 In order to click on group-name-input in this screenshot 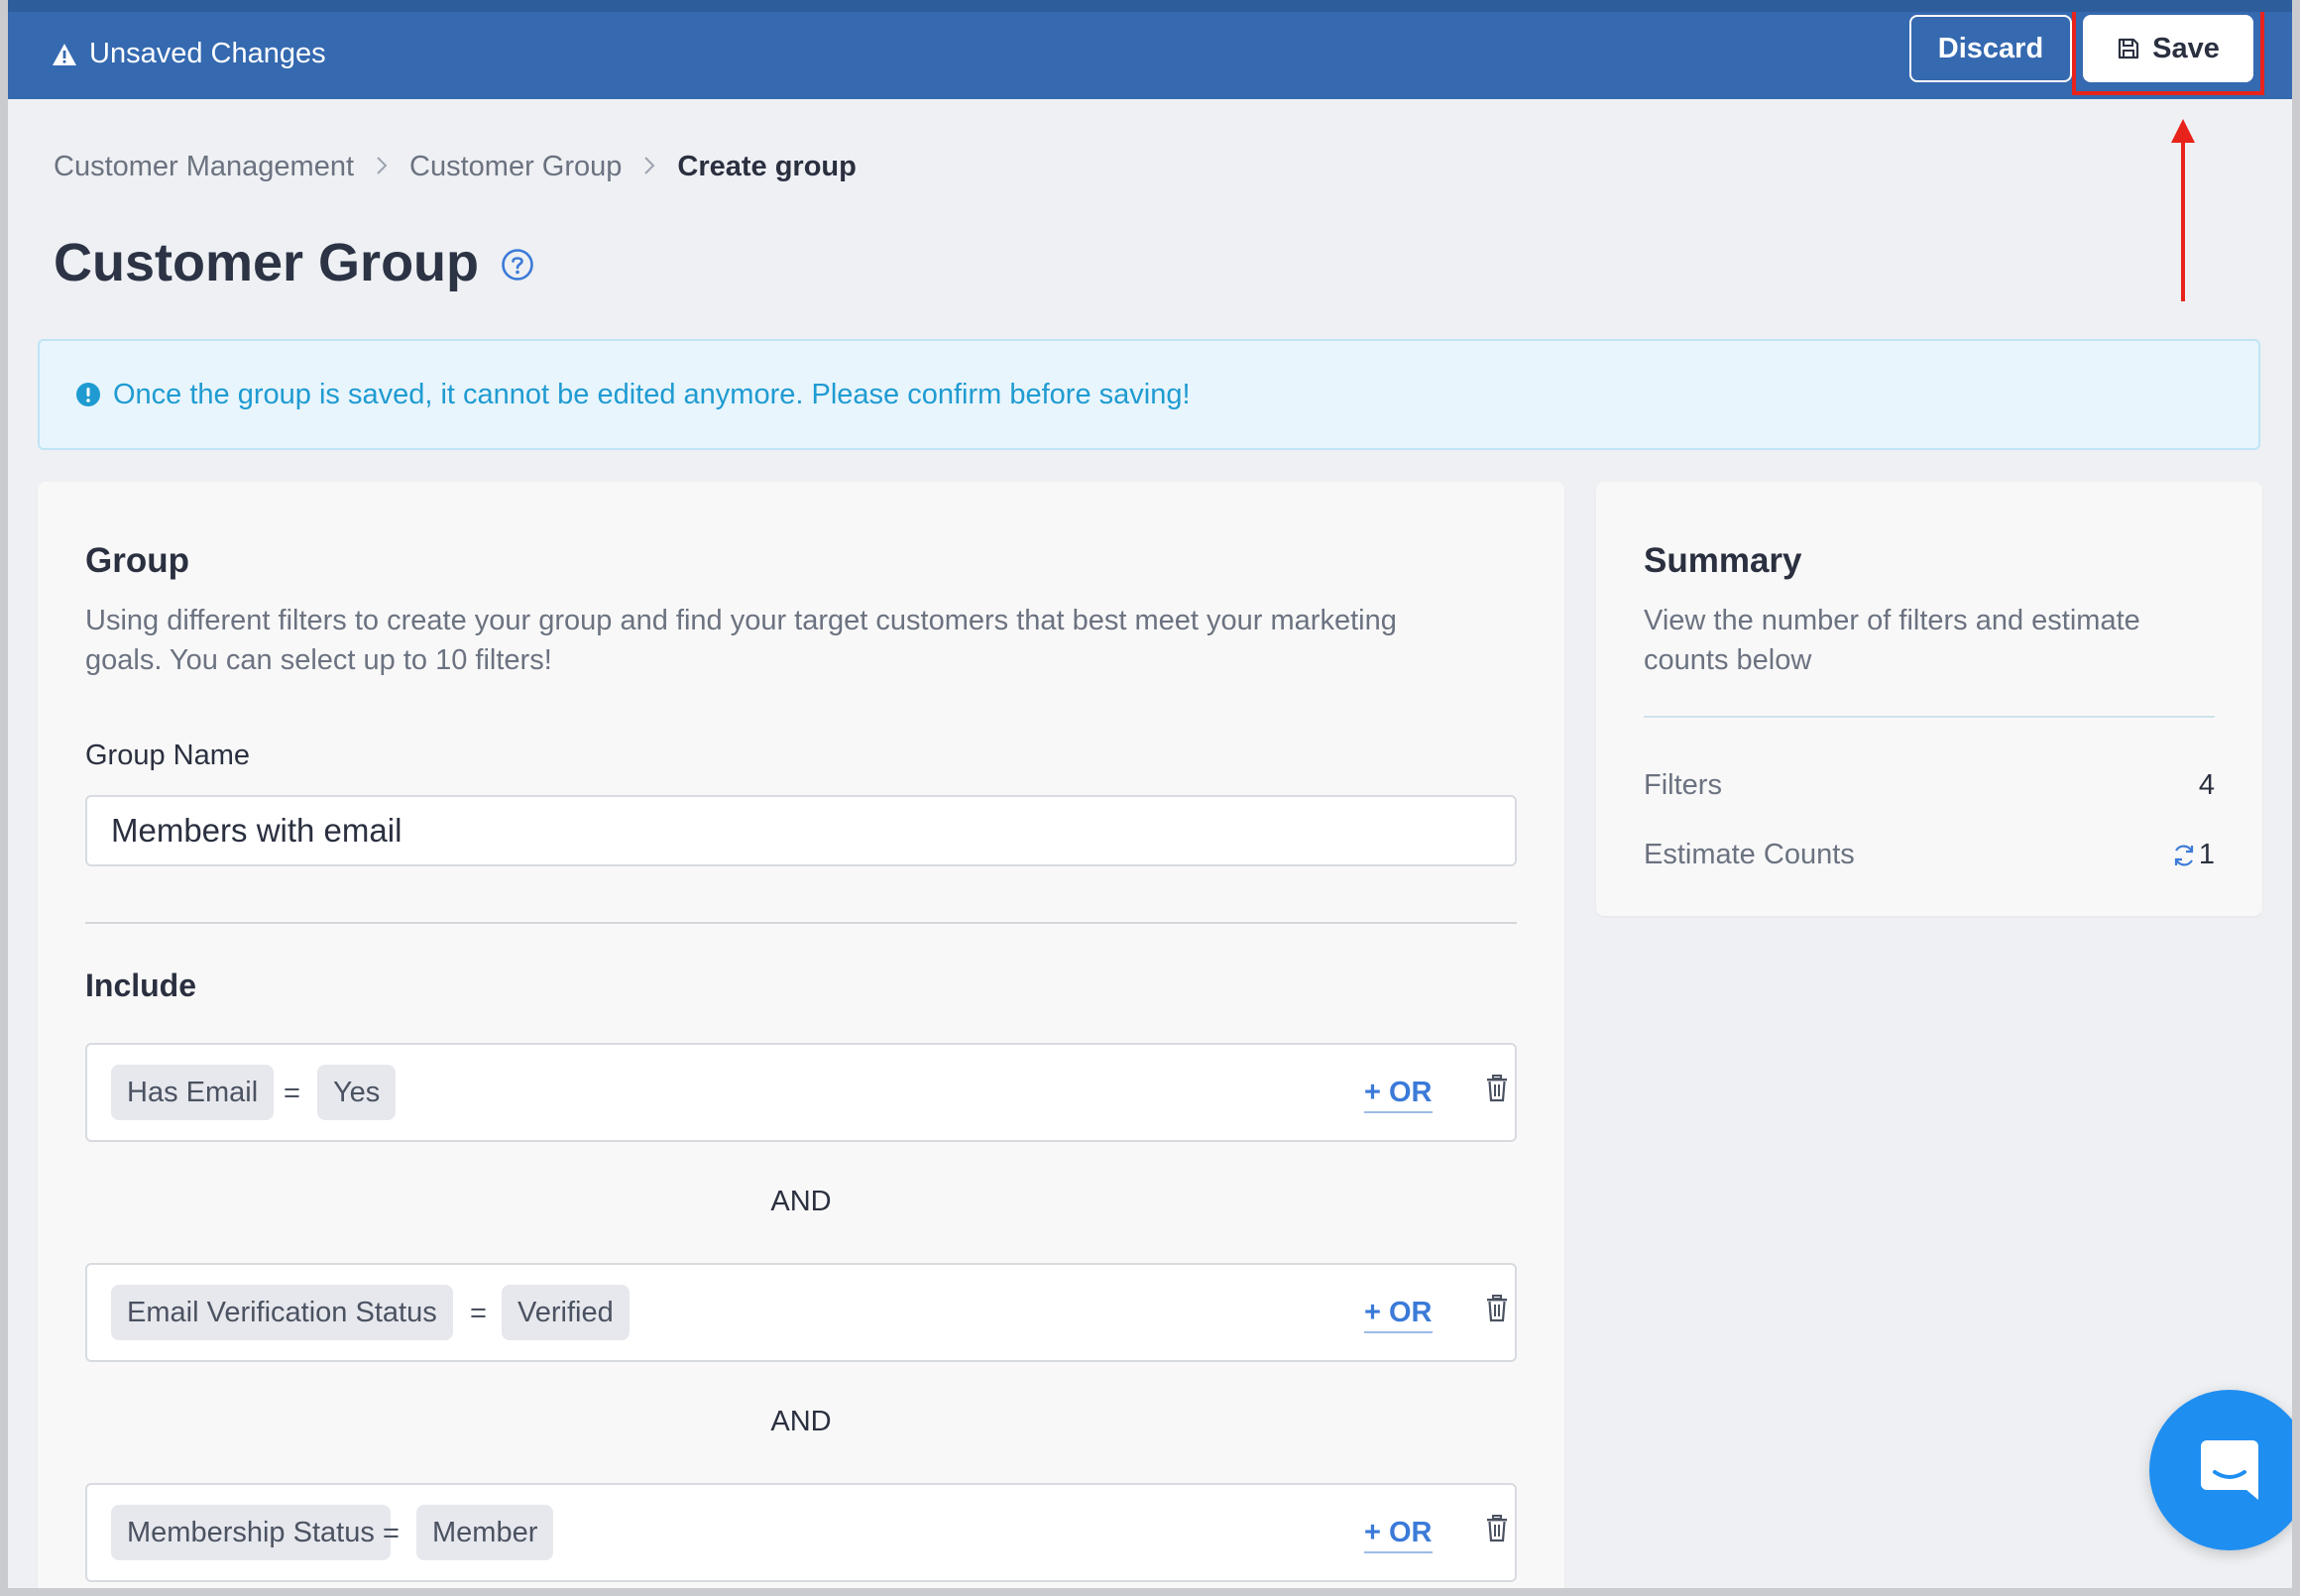, I will do `click(801, 831)`.